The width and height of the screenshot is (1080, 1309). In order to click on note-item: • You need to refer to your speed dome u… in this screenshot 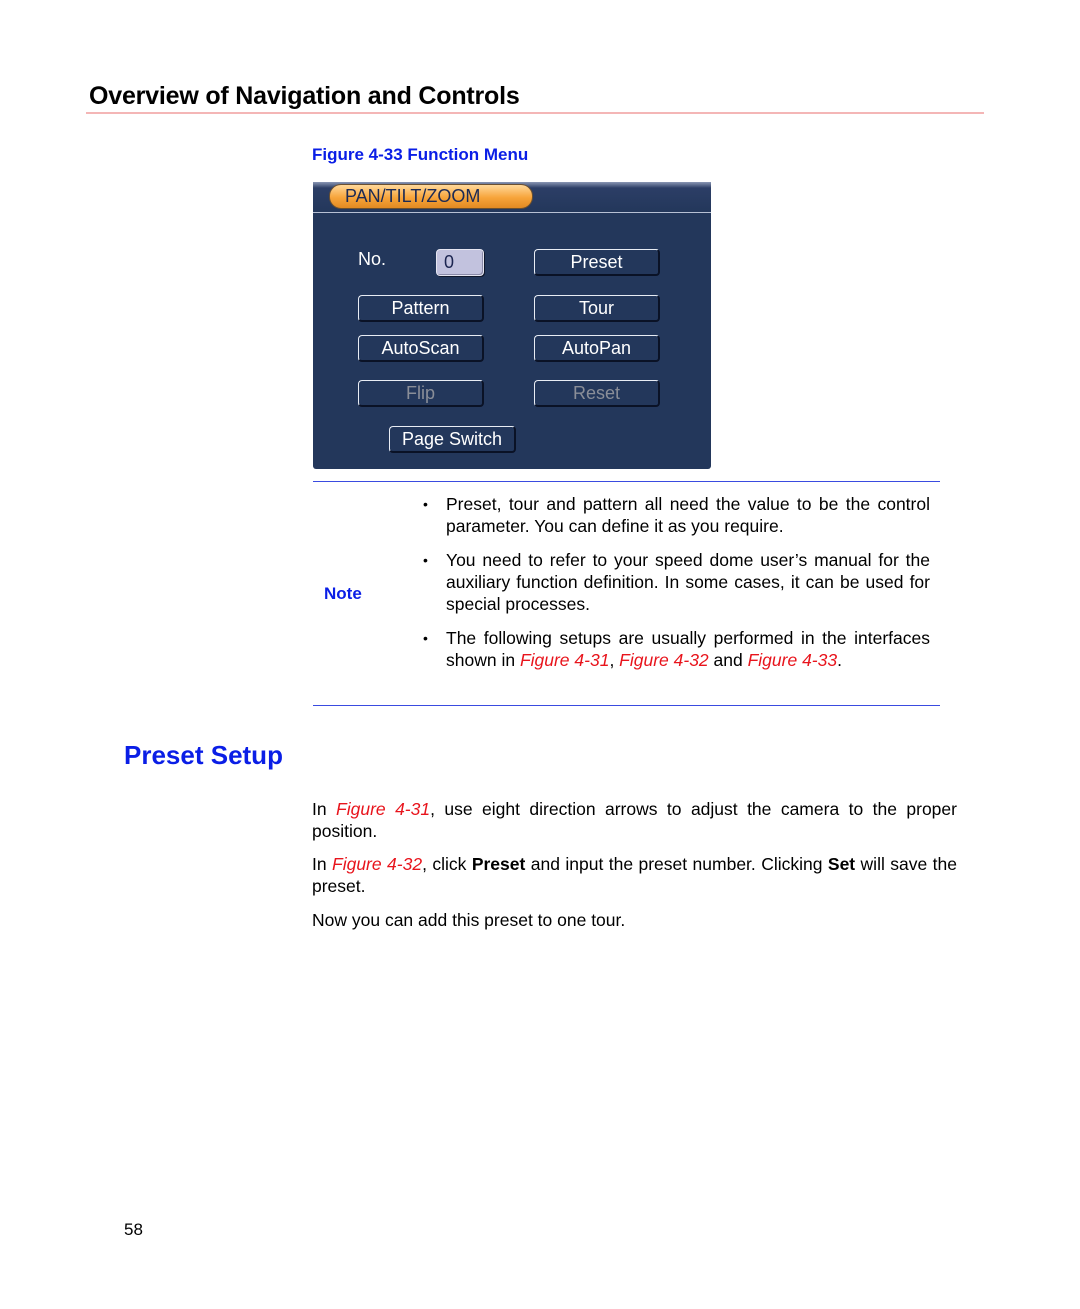, I will do `click(672, 582)`.